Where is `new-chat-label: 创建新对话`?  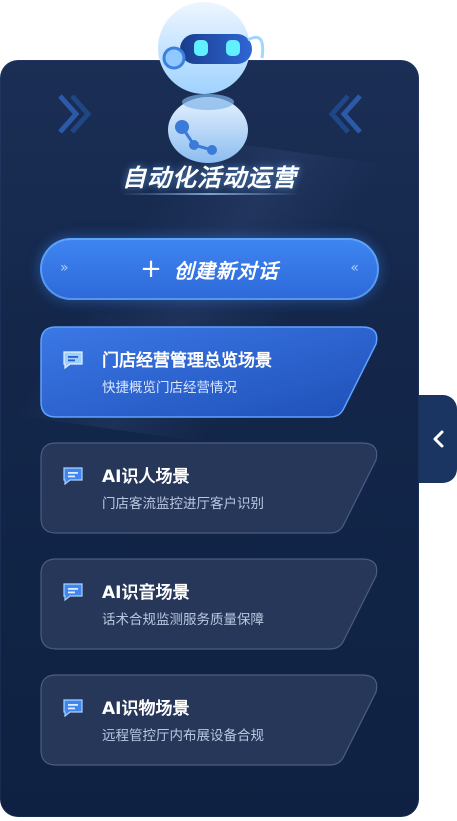
new-chat-label: 创建新对话 is located at coordinates (226, 270).